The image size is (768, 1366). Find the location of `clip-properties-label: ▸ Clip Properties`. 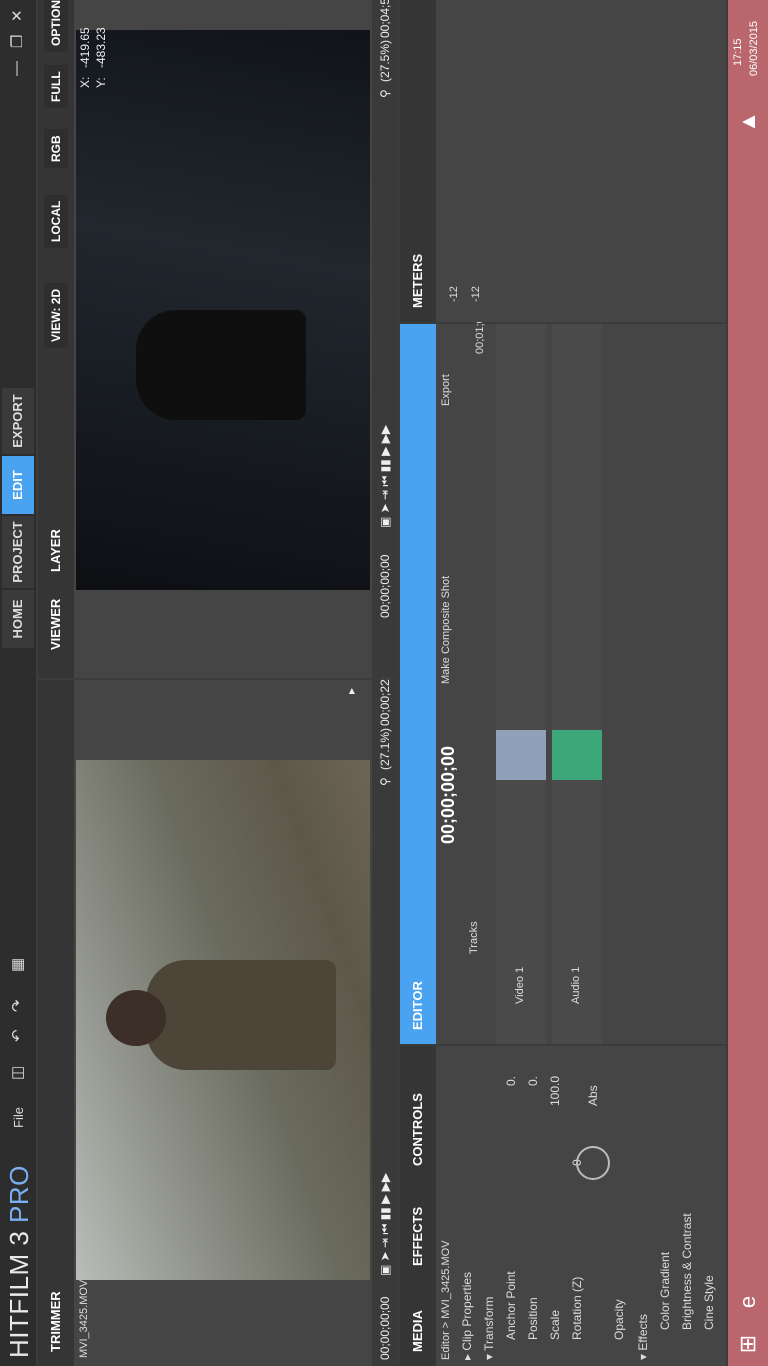

clip-properties-label: ▸ Clip Properties is located at coordinates (467, 1316).